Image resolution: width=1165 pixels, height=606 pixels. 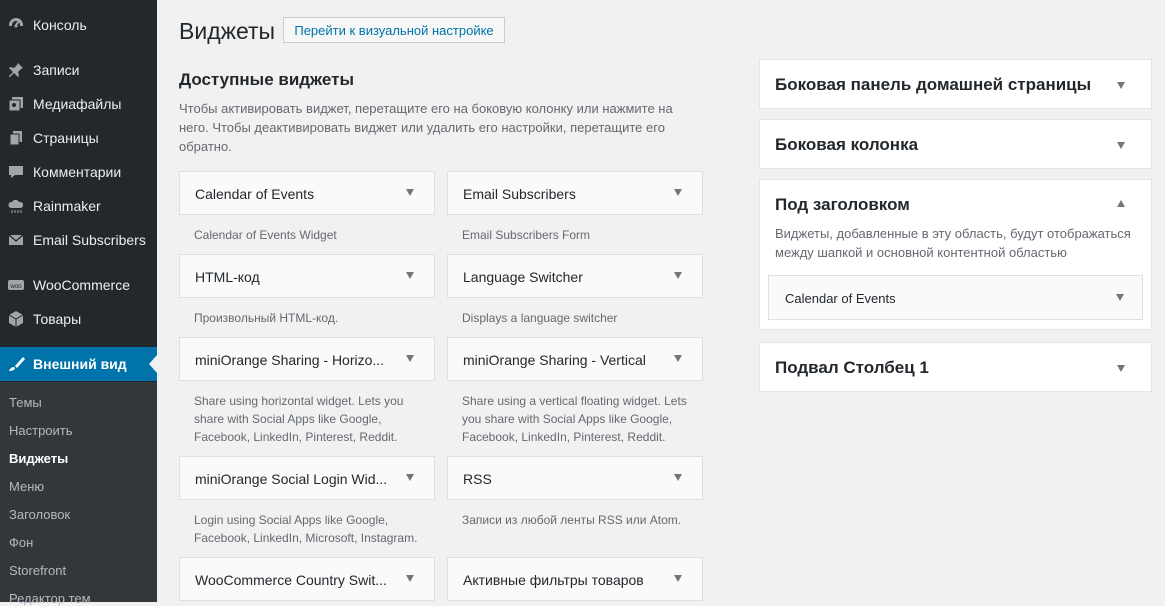 What do you see at coordinates (842, 204) in the screenshot?
I see `widget-area-title: Под заголовком` at bounding box center [842, 204].